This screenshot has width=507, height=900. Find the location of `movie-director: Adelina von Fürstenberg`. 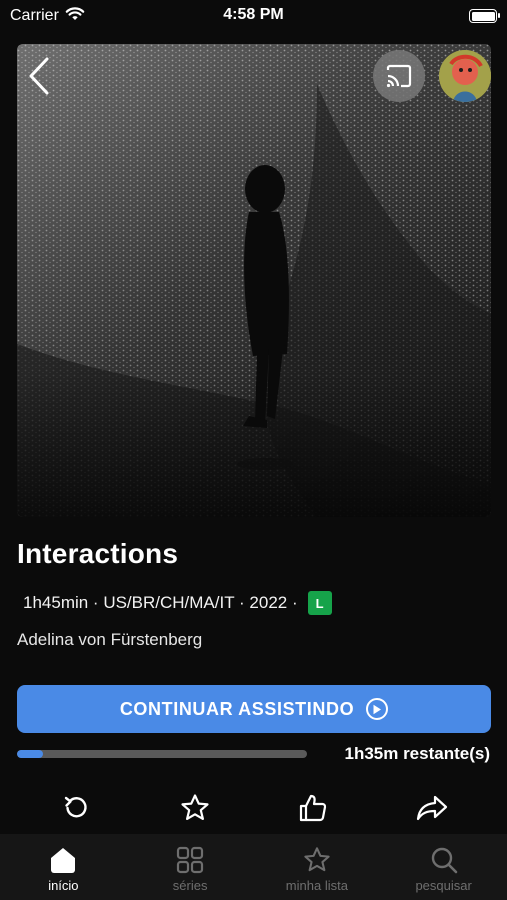

movie-director: Adelina von Fürstenberg is located at coordinates (109, 640).